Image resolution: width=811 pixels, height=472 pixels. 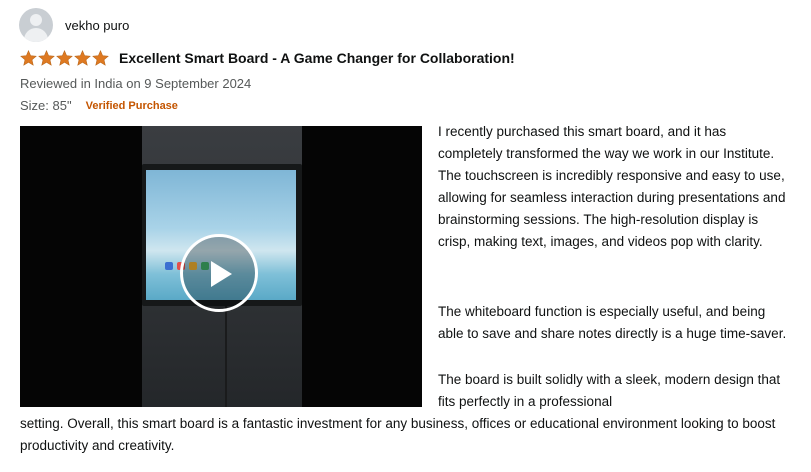 What do you see at coordinates (221, 274) in the screenshot?
I see `play-icon` at bounding box center [221, 274].